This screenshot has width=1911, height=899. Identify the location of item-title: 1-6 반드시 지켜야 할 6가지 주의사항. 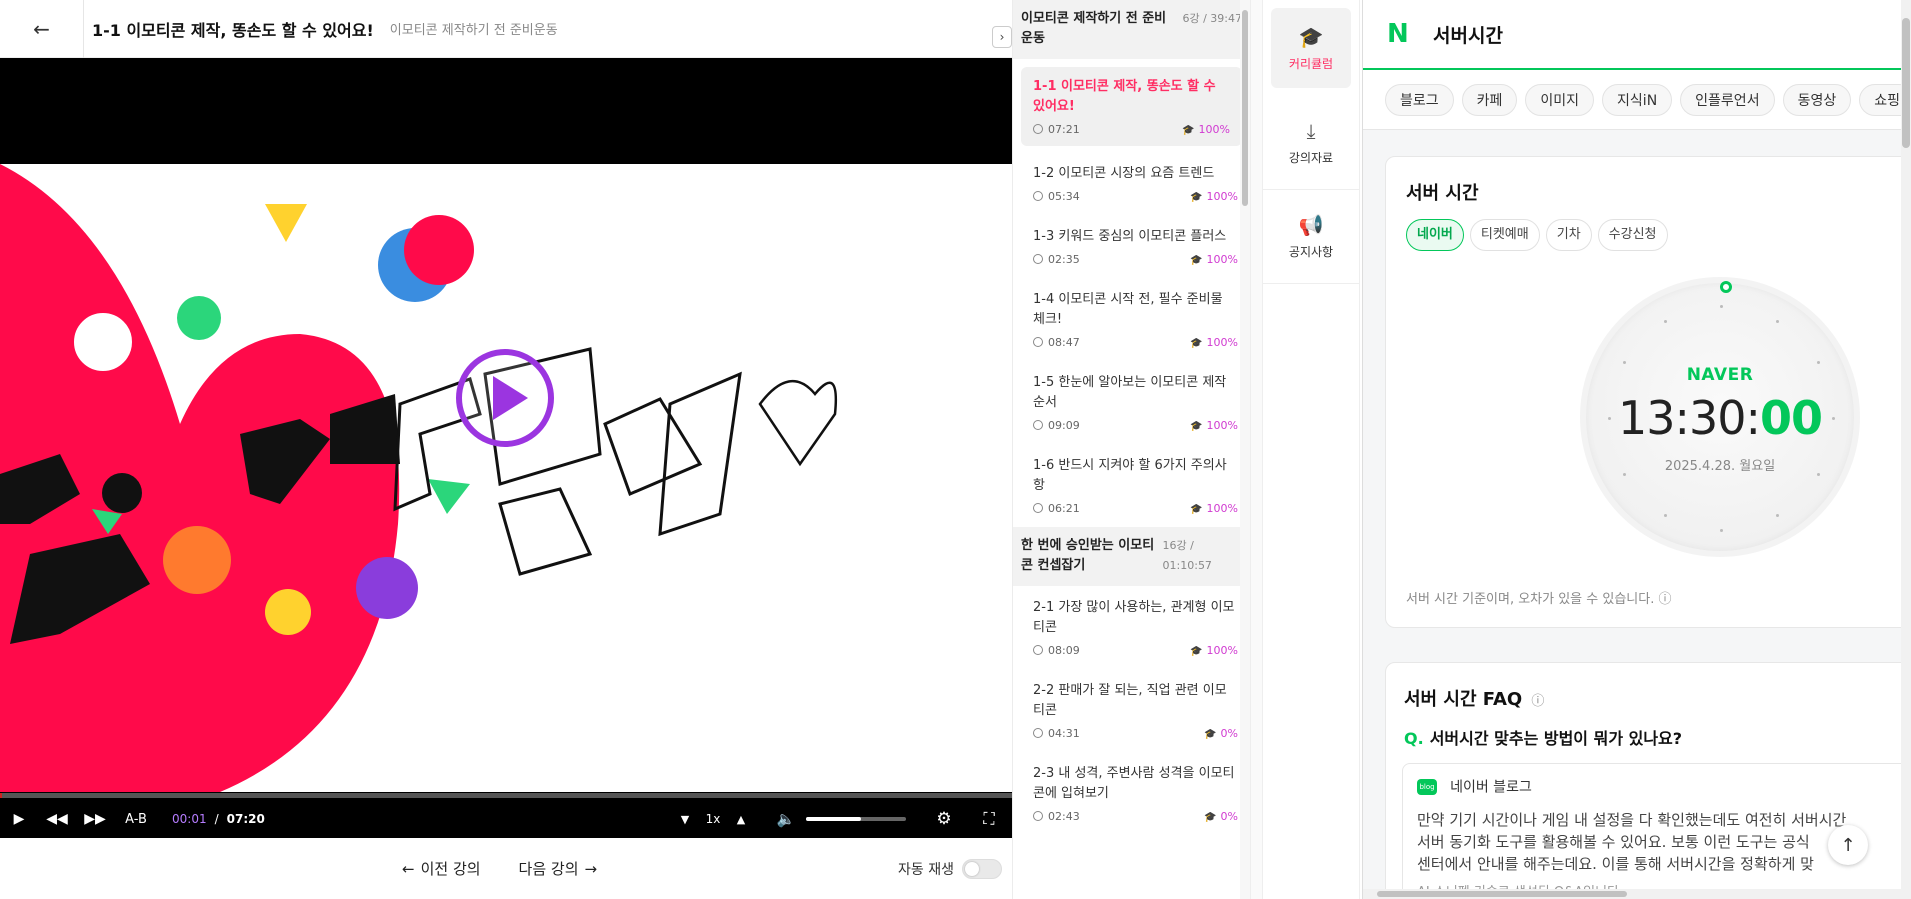
(1130, 475).